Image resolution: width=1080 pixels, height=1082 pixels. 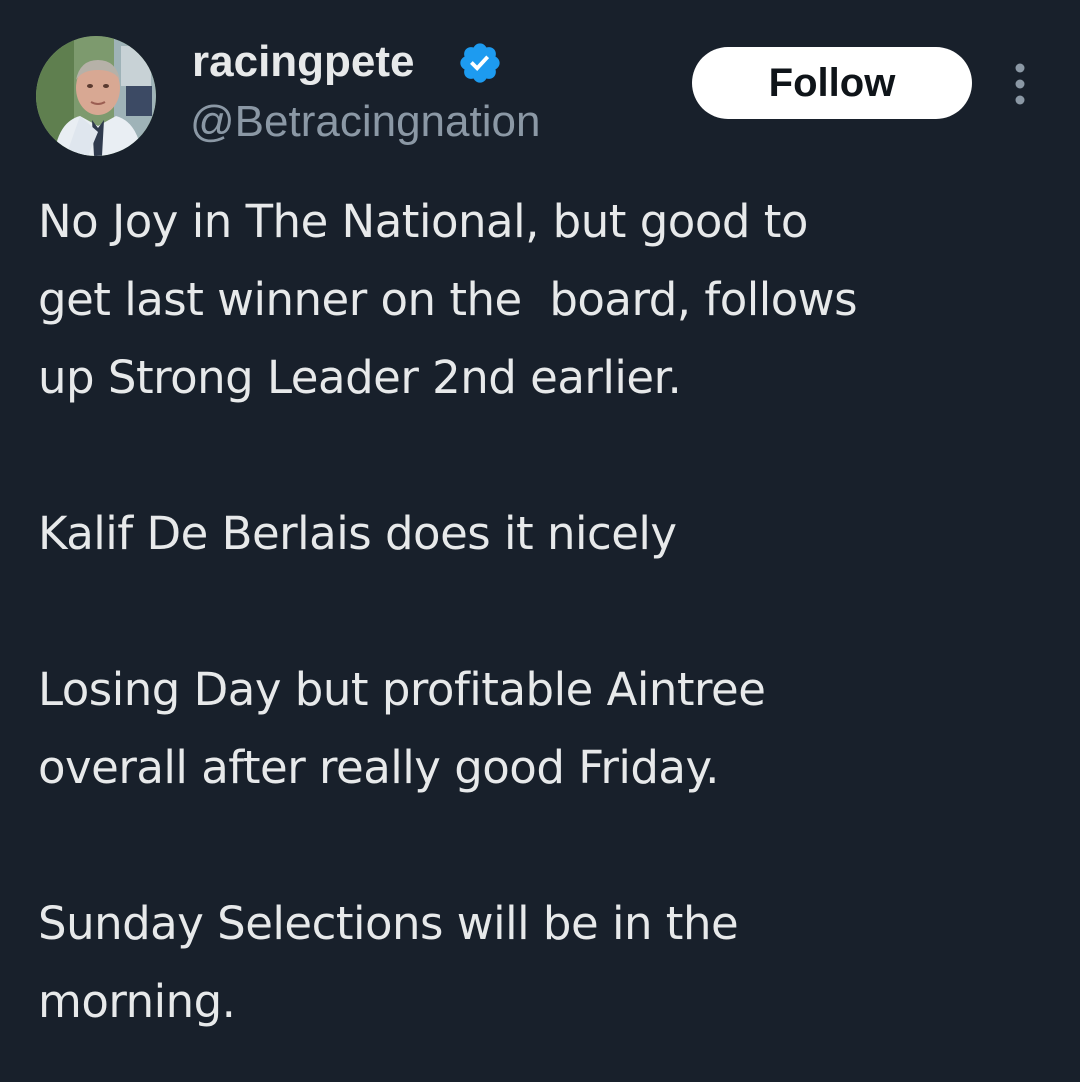 I want to click on display-name: racingpete, so click(x=303, y=62).